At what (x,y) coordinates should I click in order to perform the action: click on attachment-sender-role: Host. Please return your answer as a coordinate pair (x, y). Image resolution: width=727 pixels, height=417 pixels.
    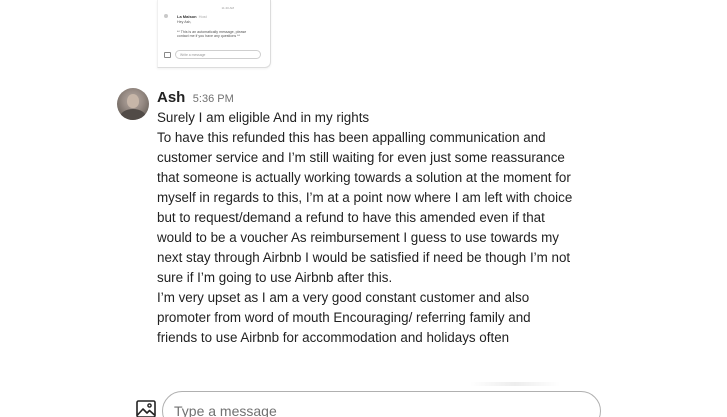
    Looking at the image, I should click on (202, 16).